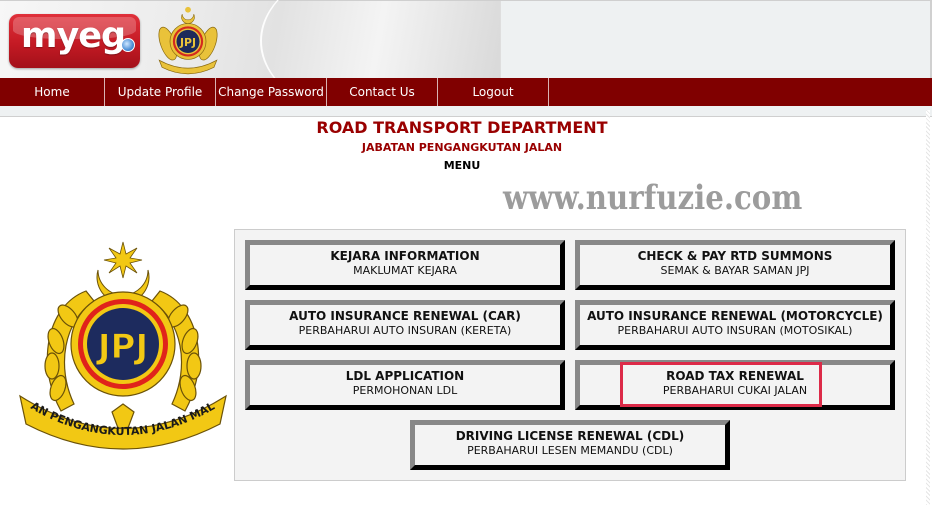 This screenshot has width=932, height=505. What do you see at coordinates (405, 270) in the screenshot?
I see `button-subtitle: MAKLUMAT KEJARA` at bounding box center [405, 270].